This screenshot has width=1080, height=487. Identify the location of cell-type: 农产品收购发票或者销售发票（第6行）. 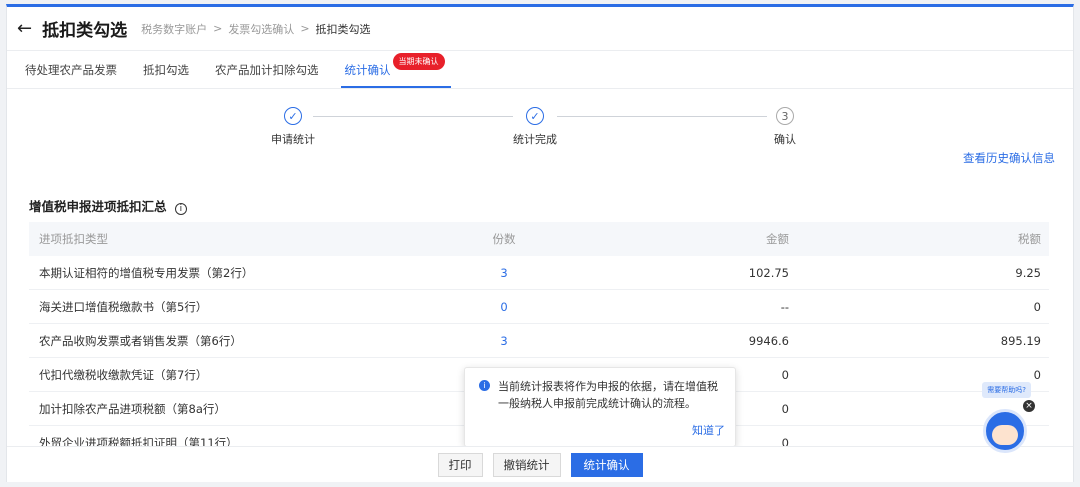
(140, 340).